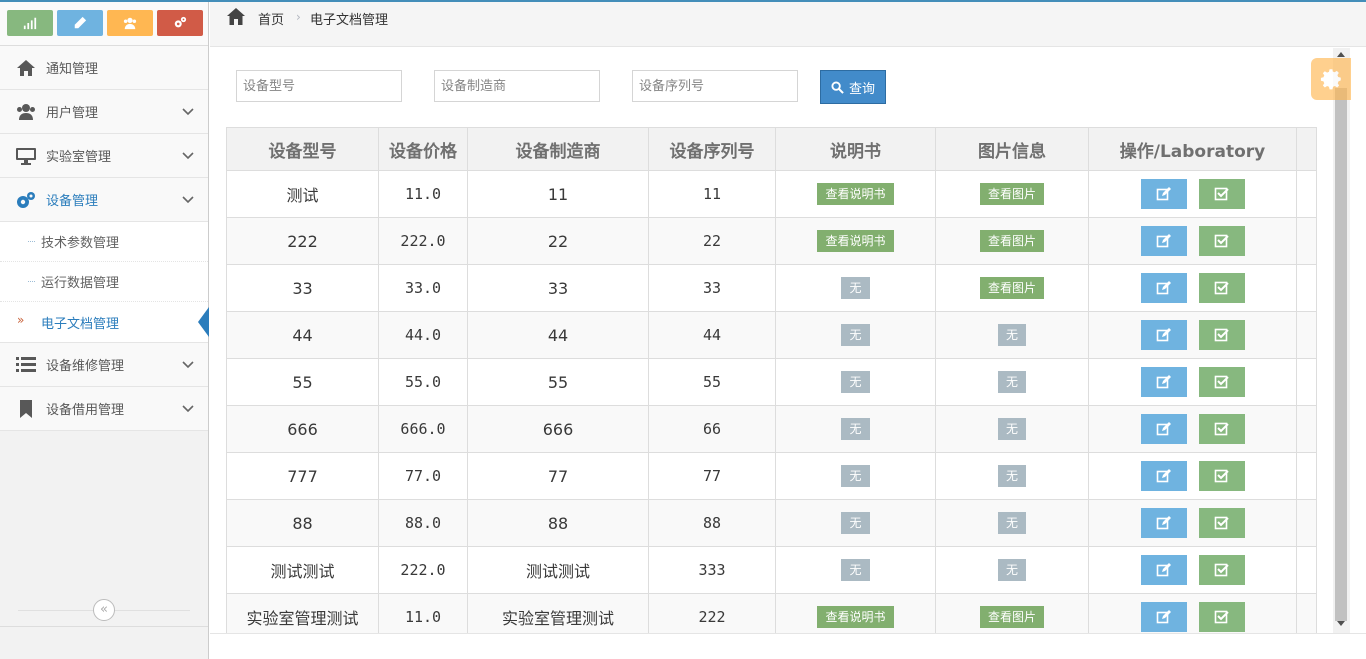  What do you see at coordinates (715, 86) in the screenshot?
I see `serial-search-input` at bounding box center [715, 86].